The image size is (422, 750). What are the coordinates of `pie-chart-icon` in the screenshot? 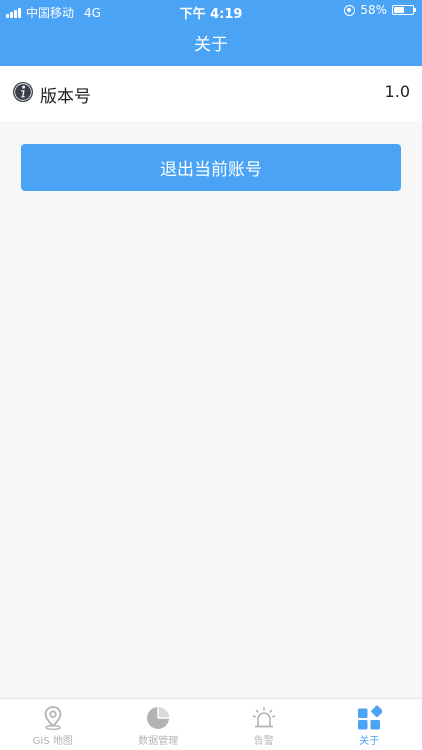 It's located at (158, 718).